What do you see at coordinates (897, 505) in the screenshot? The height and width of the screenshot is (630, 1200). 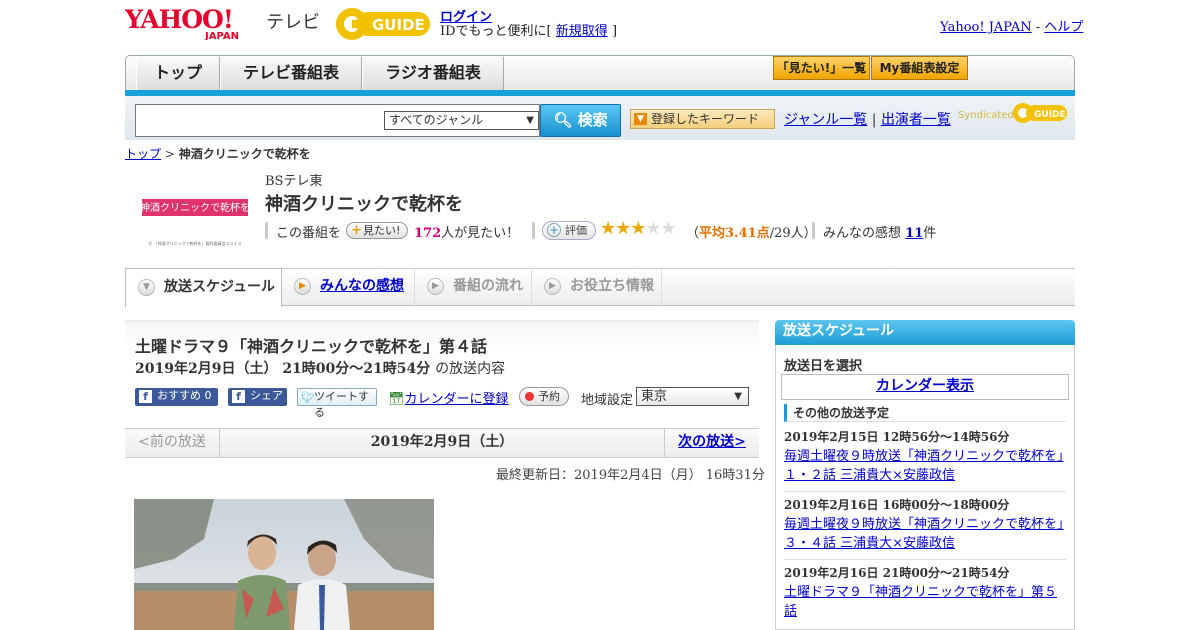 I see `schedule-time: 2019年2月16日 16時00分～18時00分` at bounding box center [897, 505].